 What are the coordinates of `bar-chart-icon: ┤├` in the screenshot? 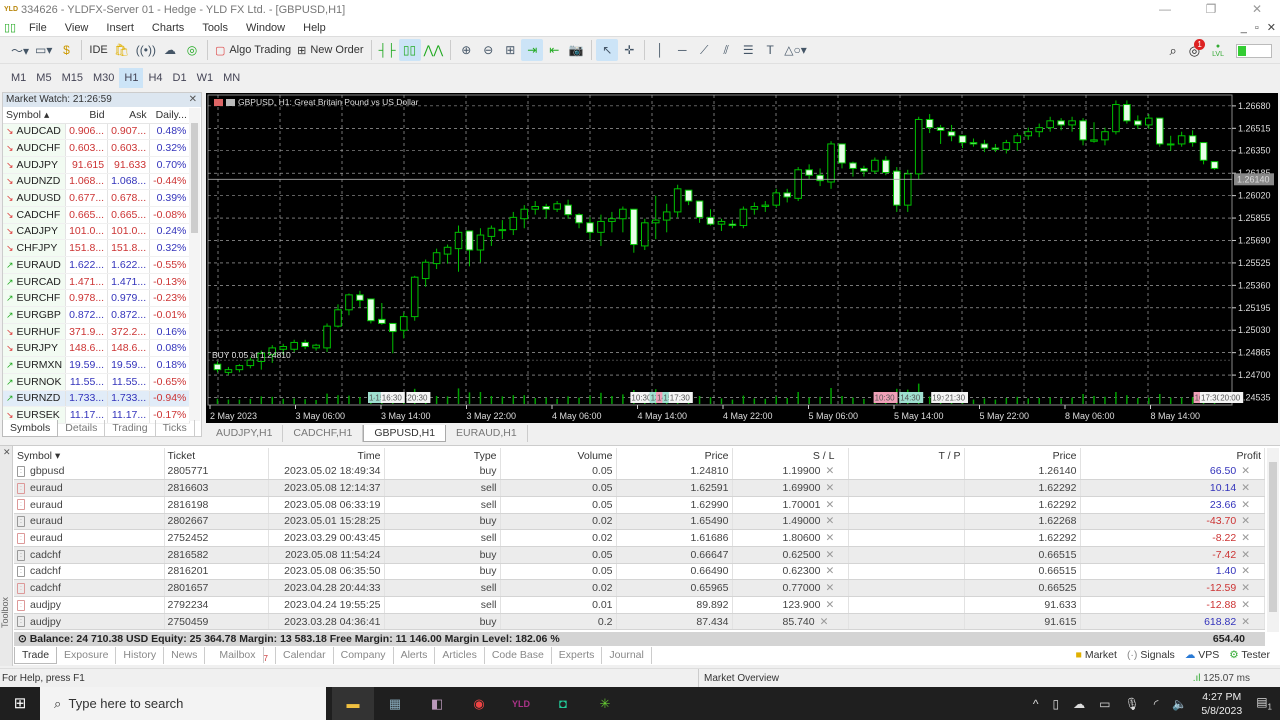 It's located at (387, 50).